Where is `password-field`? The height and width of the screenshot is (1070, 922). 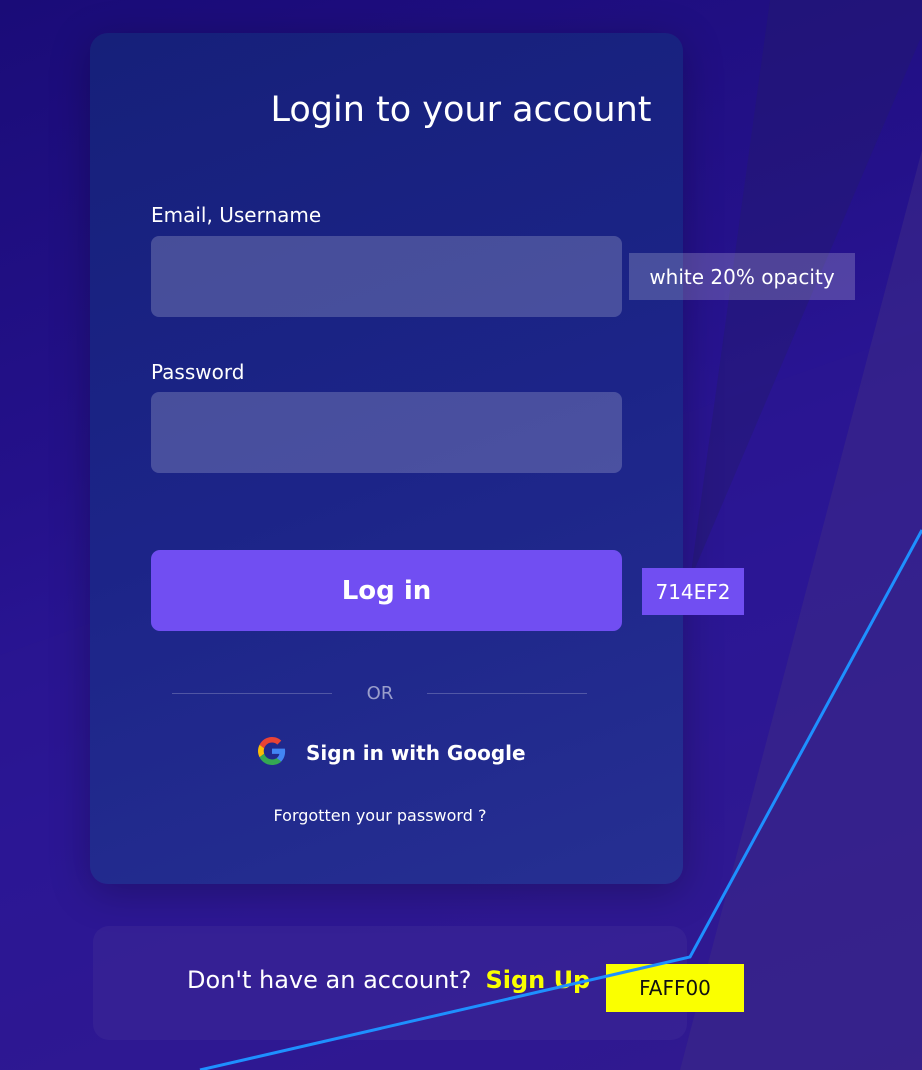 password-field is located at coordinates (386, 432).